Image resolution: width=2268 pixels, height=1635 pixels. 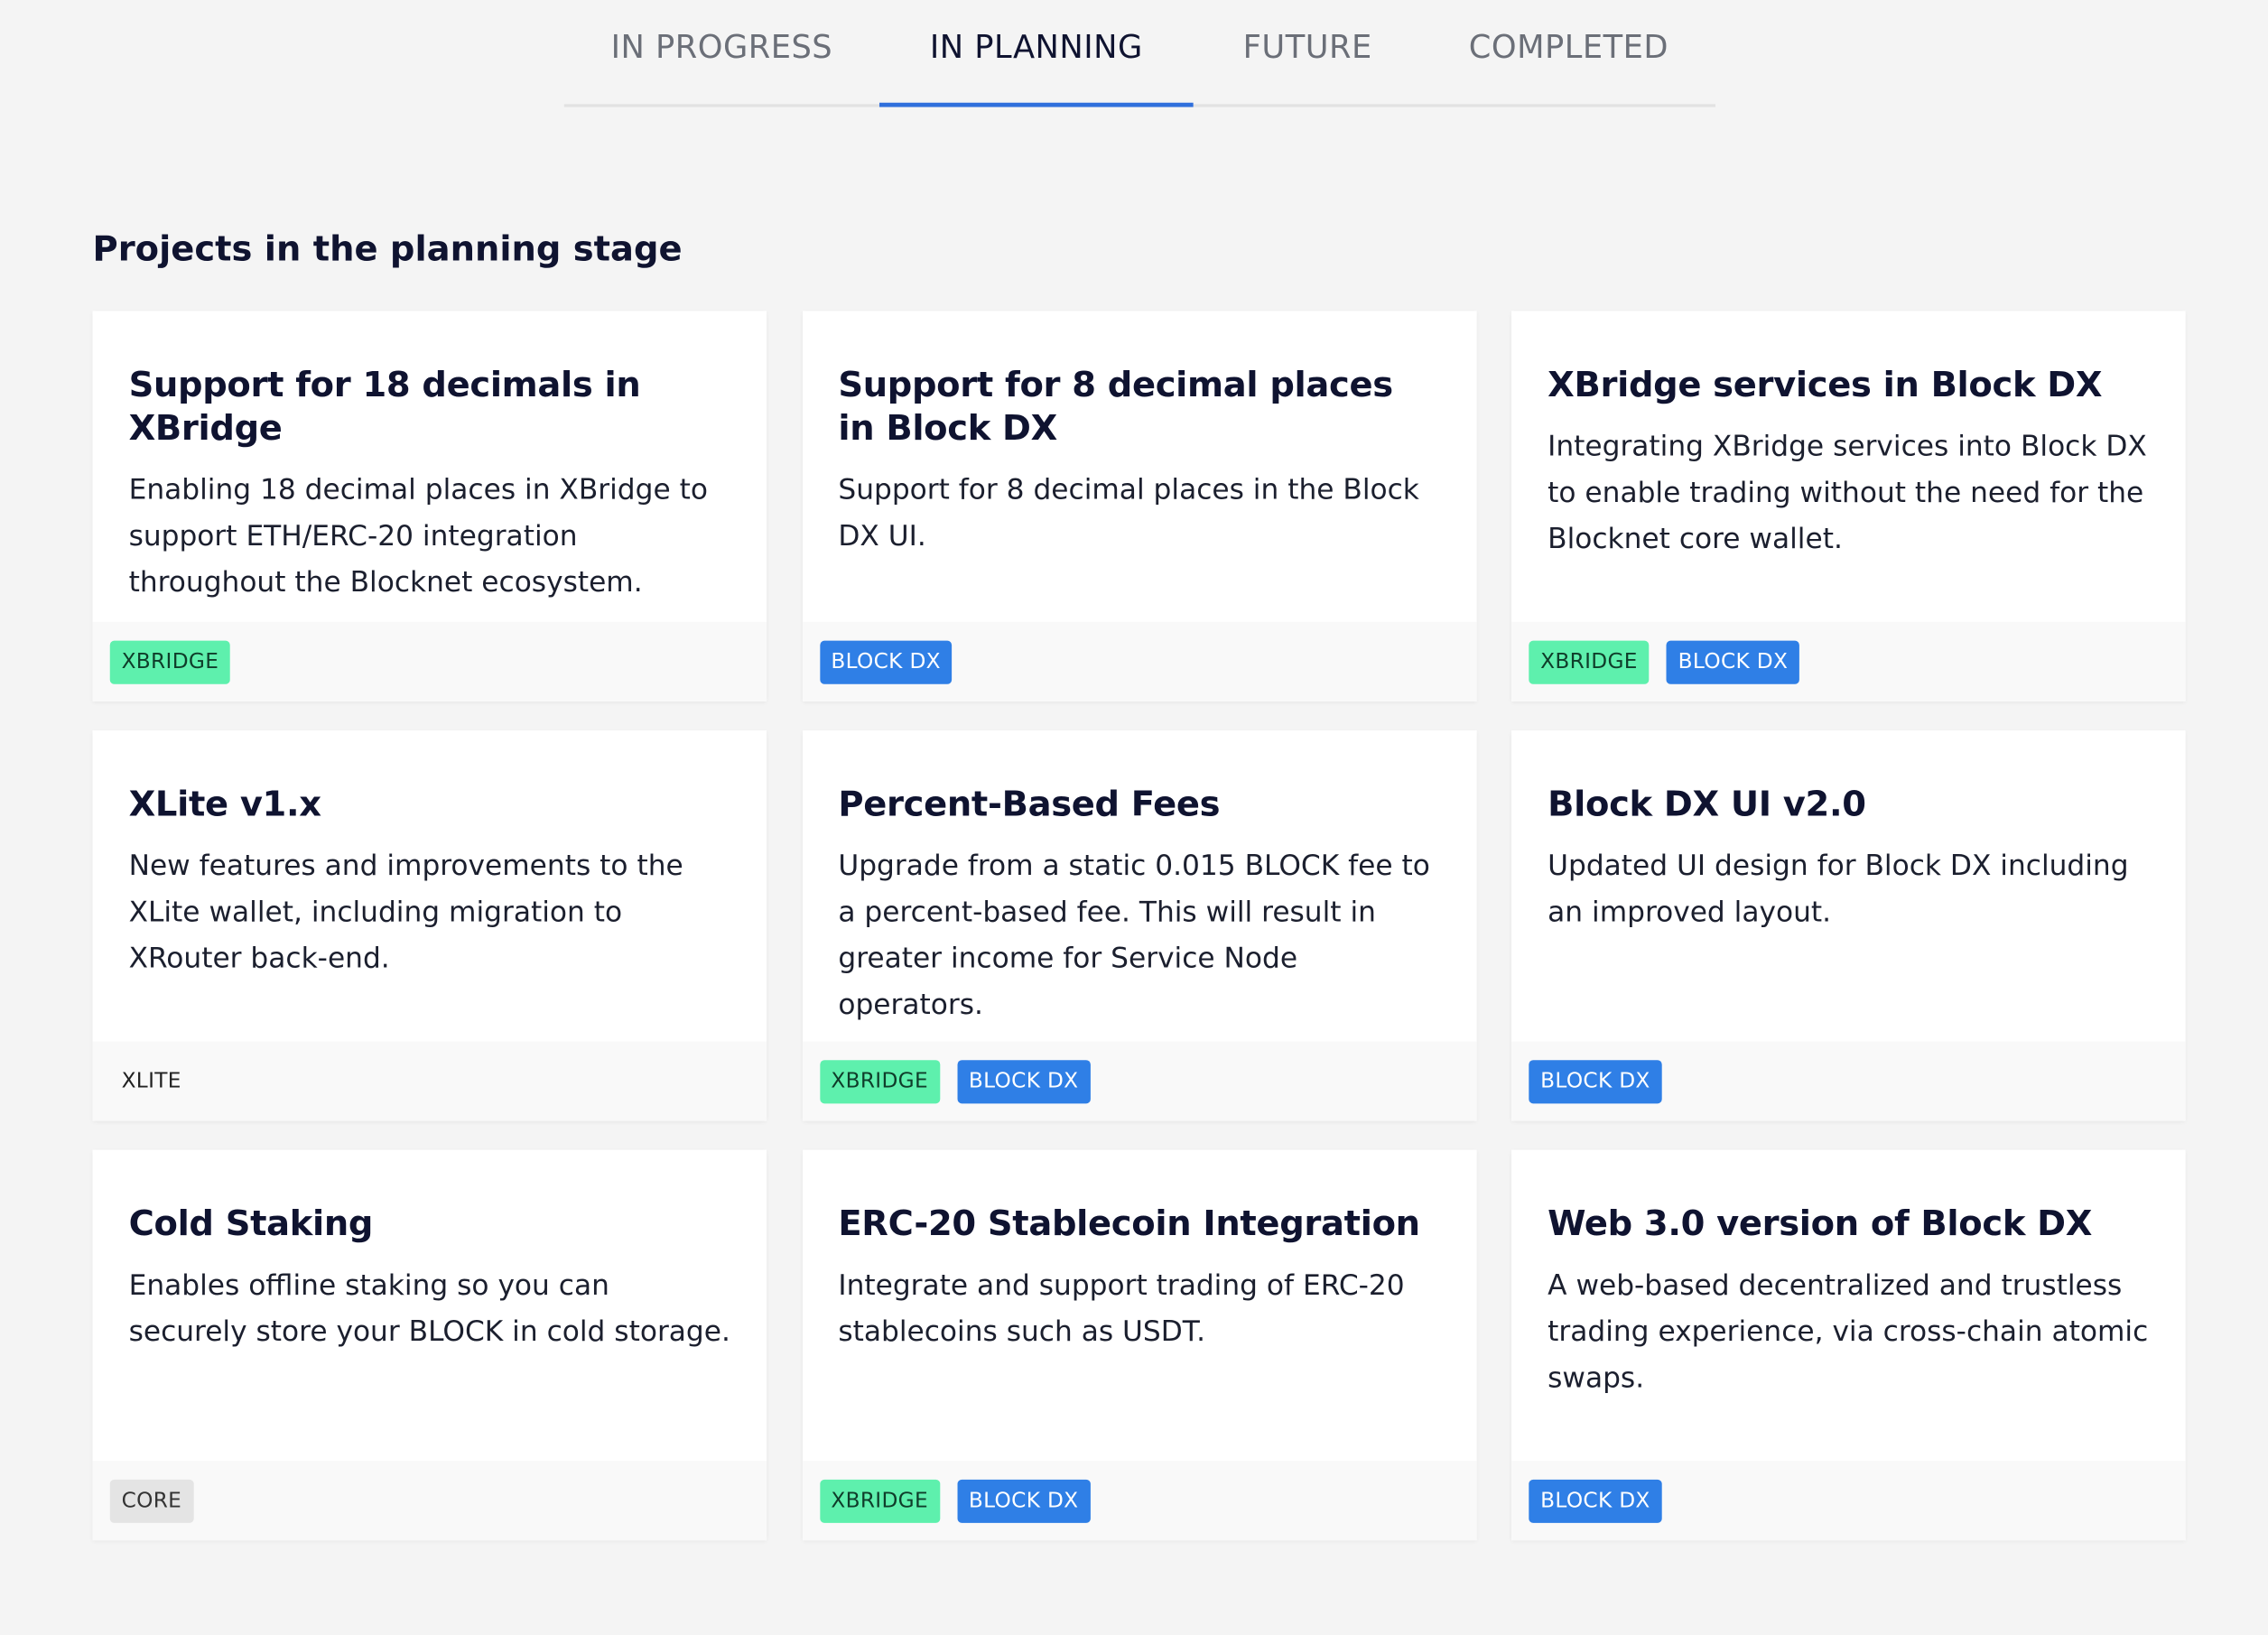 I want to click on tag-xlite: XLITE, so click(x=151, y=1080).